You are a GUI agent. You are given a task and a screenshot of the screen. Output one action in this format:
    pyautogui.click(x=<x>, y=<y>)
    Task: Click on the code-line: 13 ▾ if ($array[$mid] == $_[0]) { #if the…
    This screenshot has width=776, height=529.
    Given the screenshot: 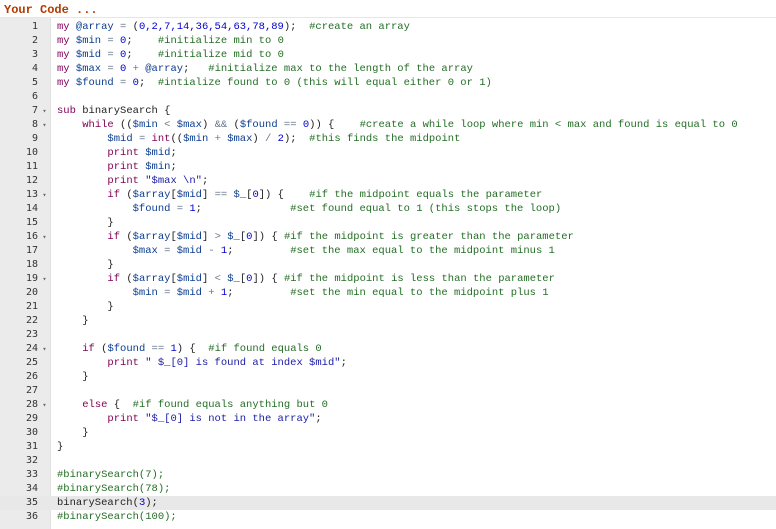 What is the action you would take?
    pyautogui.click(x=388, y=195)
    